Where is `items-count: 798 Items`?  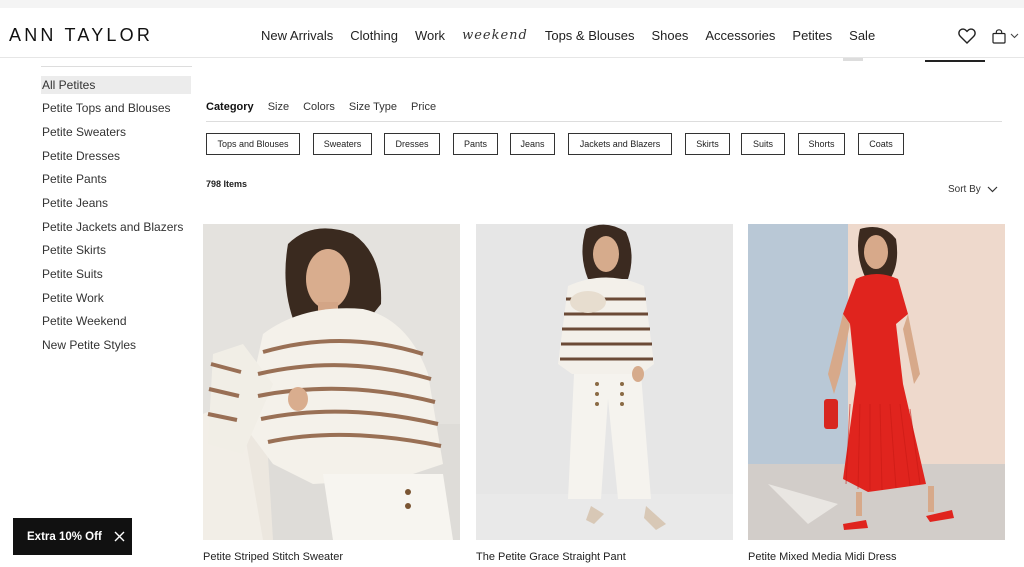
items-count: 798 Items is located at coordinates (227, 184).